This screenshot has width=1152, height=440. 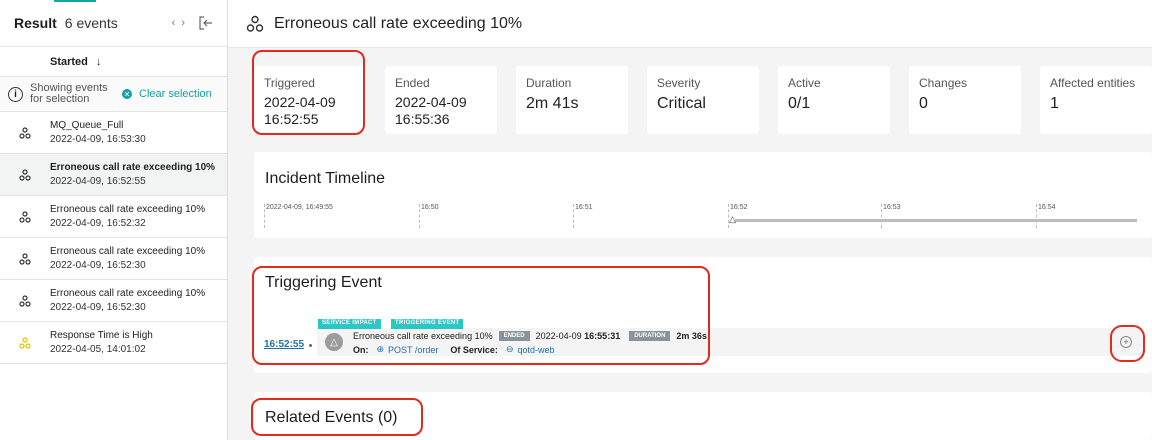 What do you see at coordinates (679, 83) in the screenshot?
I see `stat-label: Severity` at bounding box center [679, 83].